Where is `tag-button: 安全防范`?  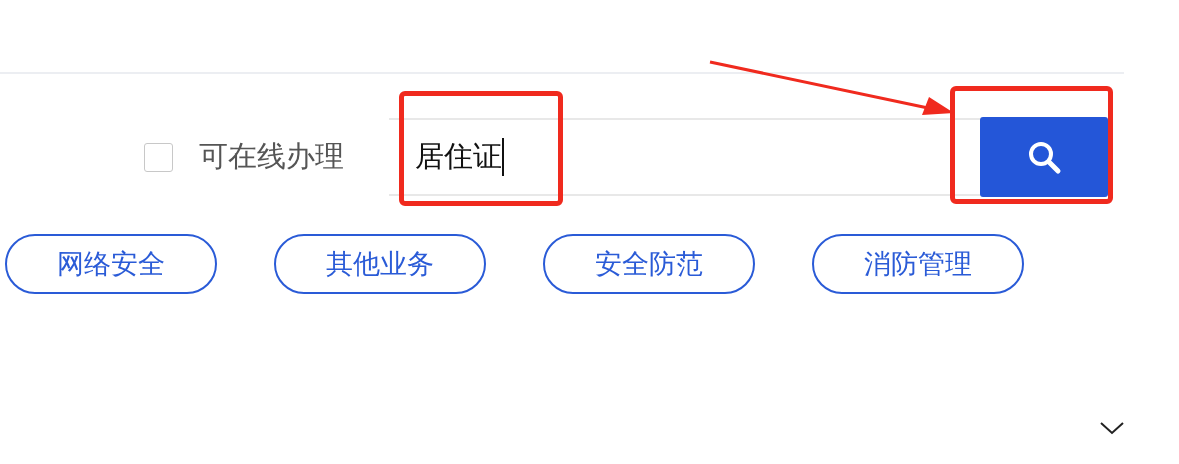 tag-button: 安全防范 is located at coordinates (649, 264).